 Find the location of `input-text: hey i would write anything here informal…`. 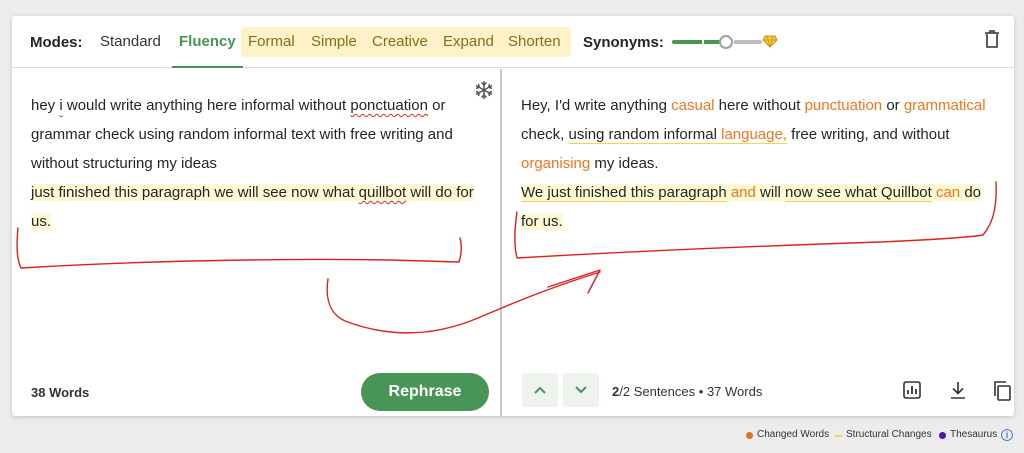

input-text: hey i would write anything here informal… is located at coordinates (258, 163).